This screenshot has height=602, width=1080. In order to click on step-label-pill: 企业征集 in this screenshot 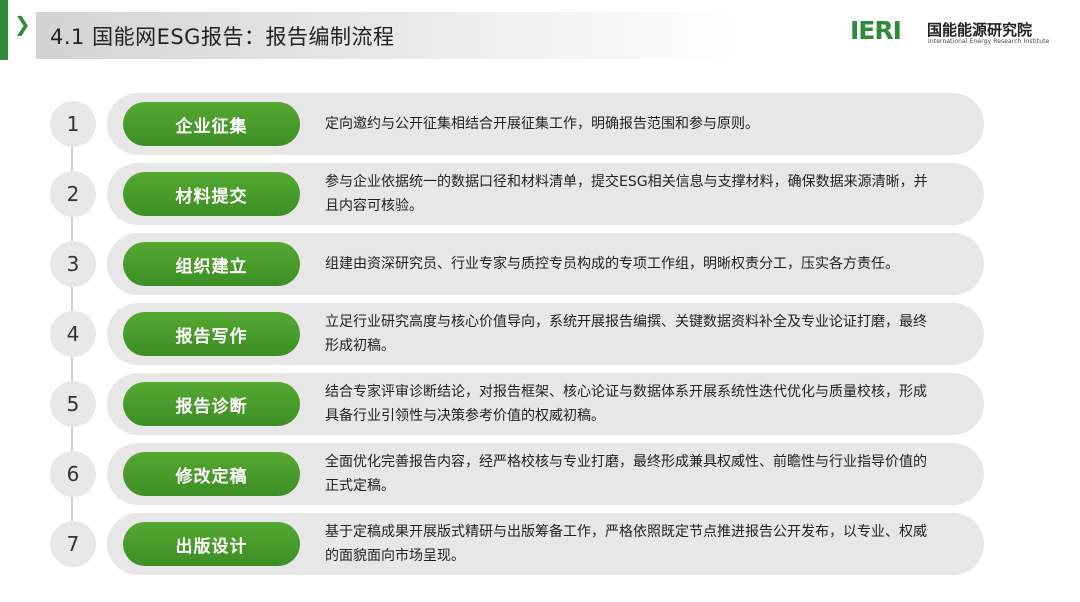, I will do `click(211, 124)`.